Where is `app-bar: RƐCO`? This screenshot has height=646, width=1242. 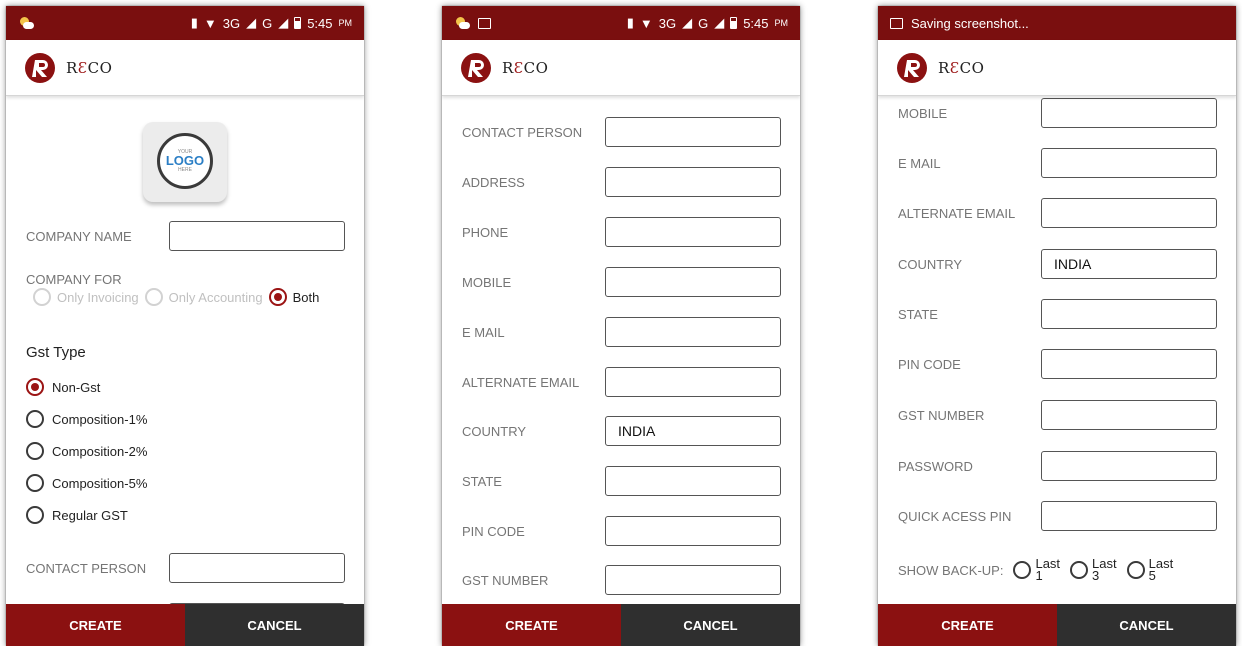 app-bar: RƐCO is located at coordinates (621, 68).